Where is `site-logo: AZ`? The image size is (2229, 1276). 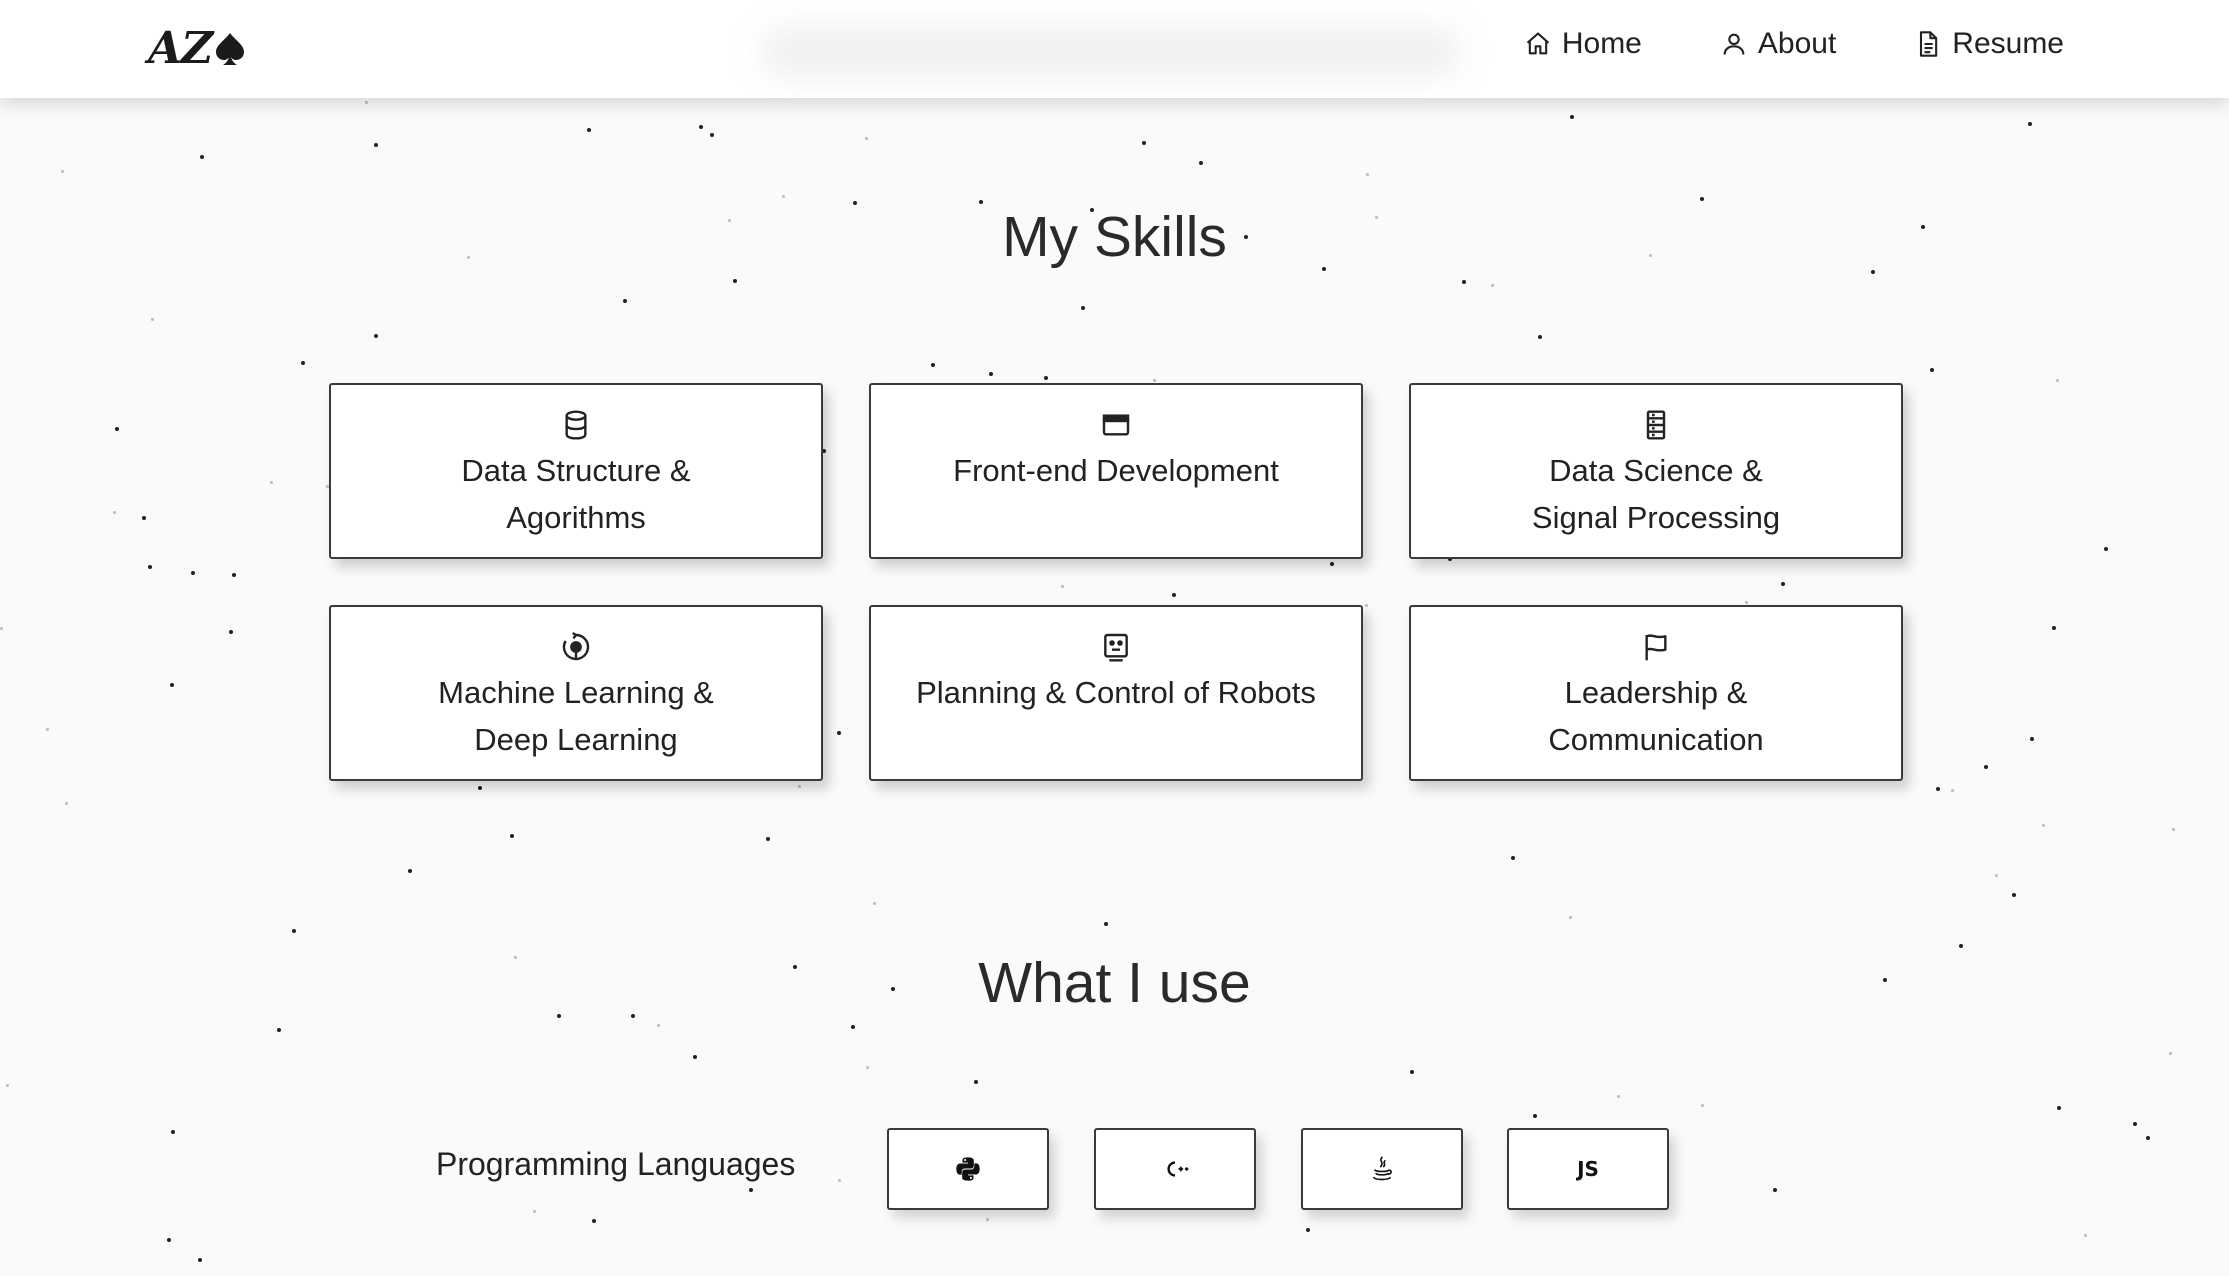 site-logo: AZ is located at coordinates (197, 48).